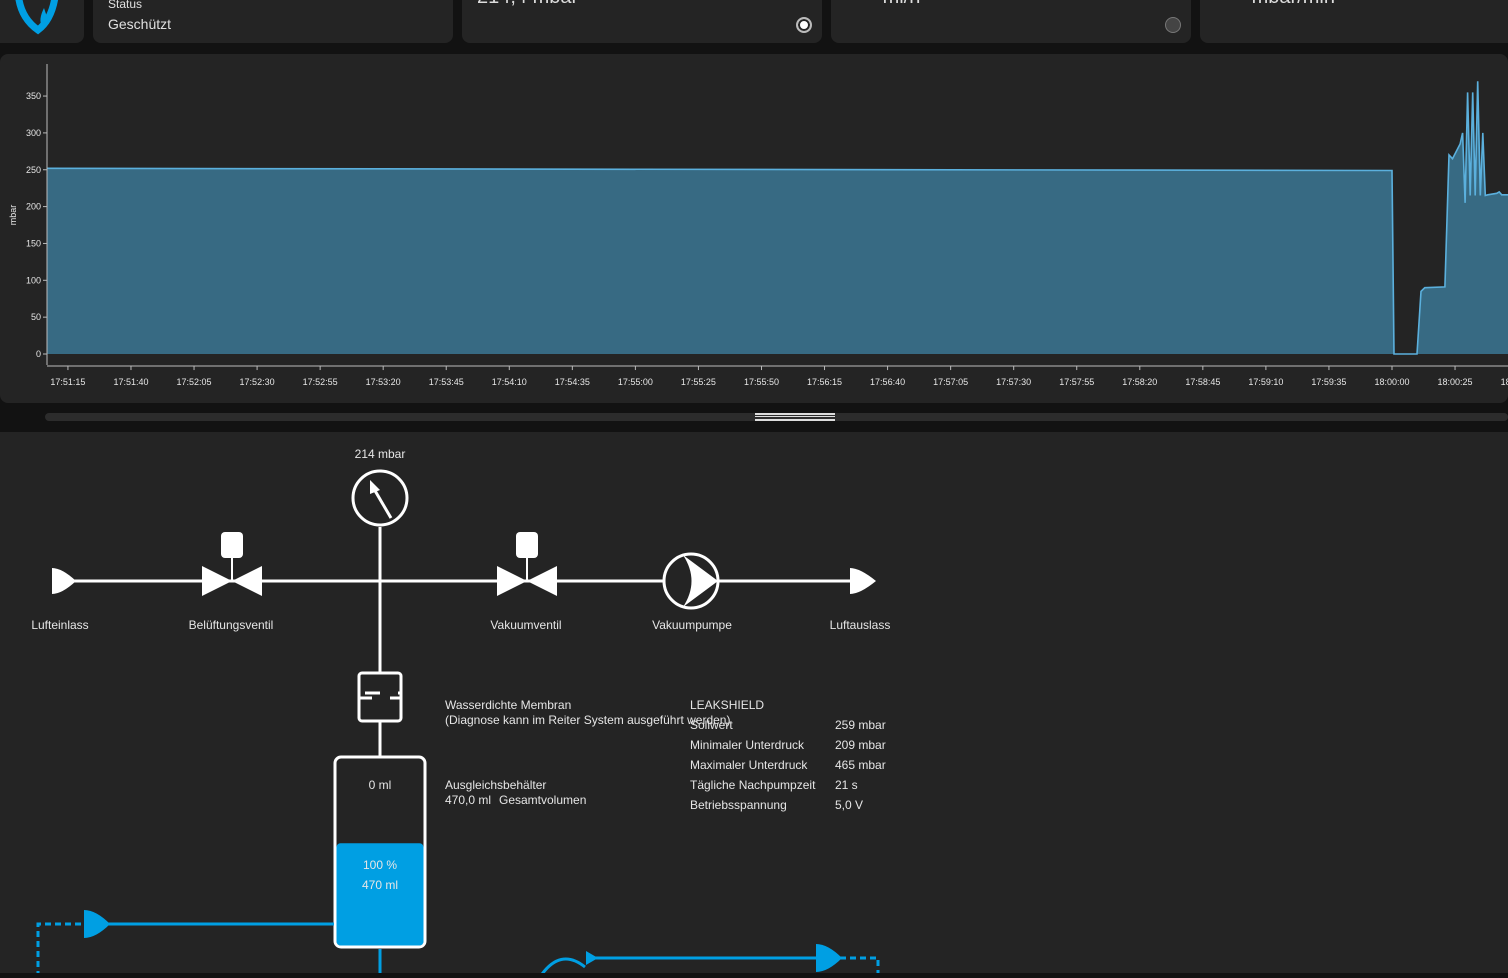  Describe the element at coordinates (860, 625) in the screenshot. I see `outlet-label: Luftauslass` at that location.